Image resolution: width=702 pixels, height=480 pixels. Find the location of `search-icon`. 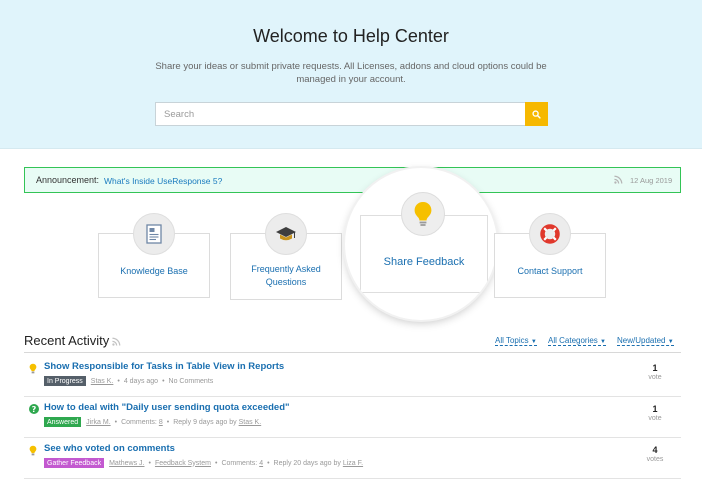

search-icon is located at coordinates (536, 114).